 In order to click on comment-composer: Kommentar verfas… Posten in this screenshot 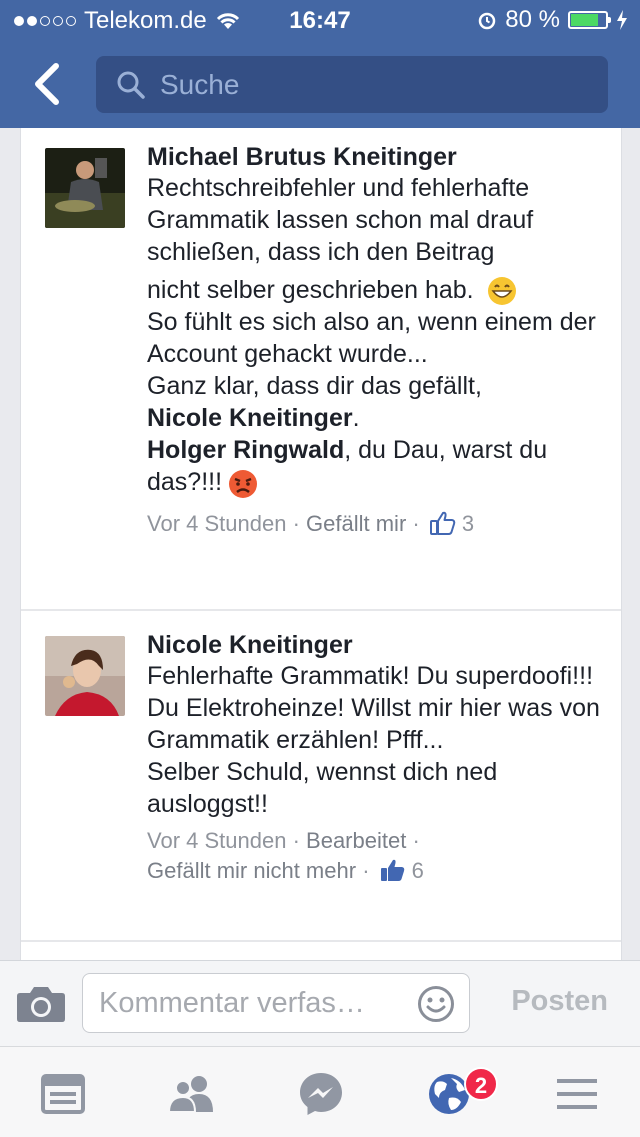, I will do `click(320, 1003)`.